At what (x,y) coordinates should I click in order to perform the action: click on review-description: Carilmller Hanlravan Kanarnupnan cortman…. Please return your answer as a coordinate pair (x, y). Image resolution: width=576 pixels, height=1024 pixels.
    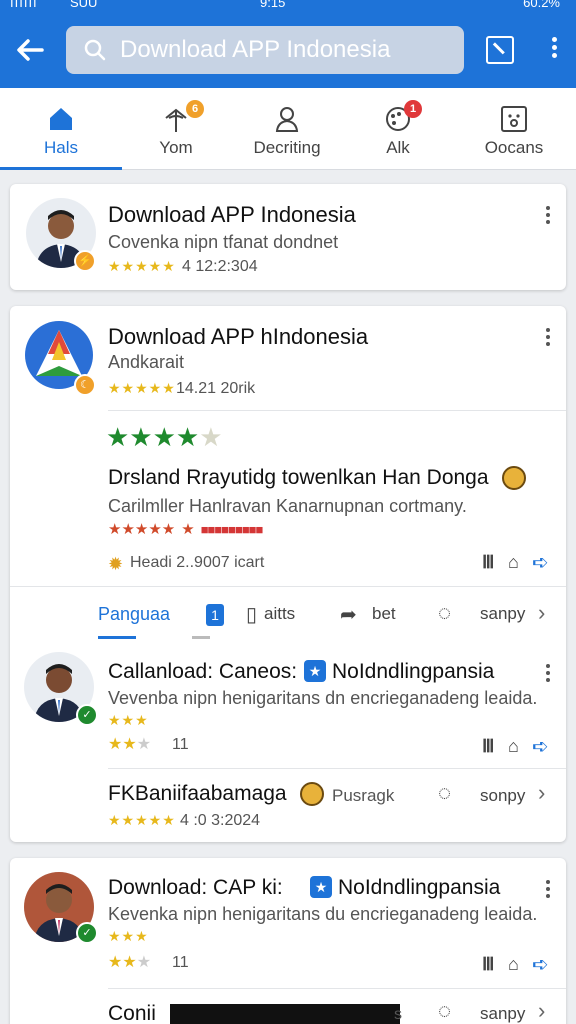
    Looking at the image, I should click on (287, 506).